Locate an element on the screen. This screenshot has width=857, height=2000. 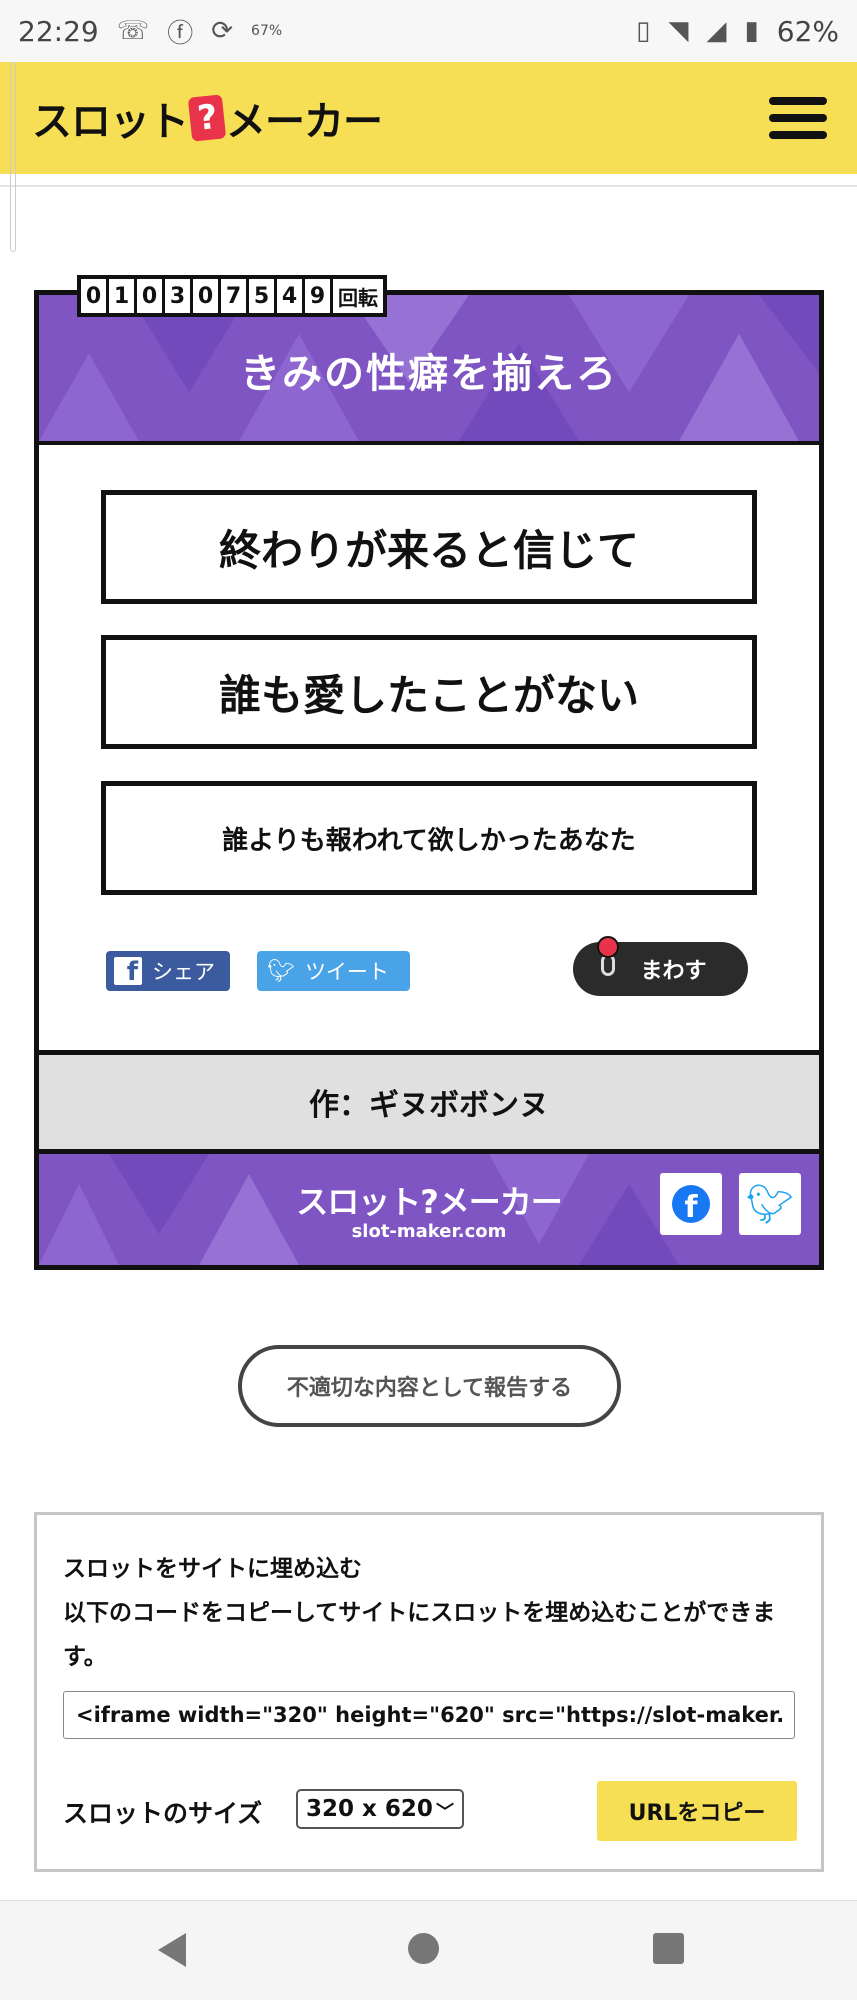
data-saver-indicator: 67% is located at coordinates (267, 31).